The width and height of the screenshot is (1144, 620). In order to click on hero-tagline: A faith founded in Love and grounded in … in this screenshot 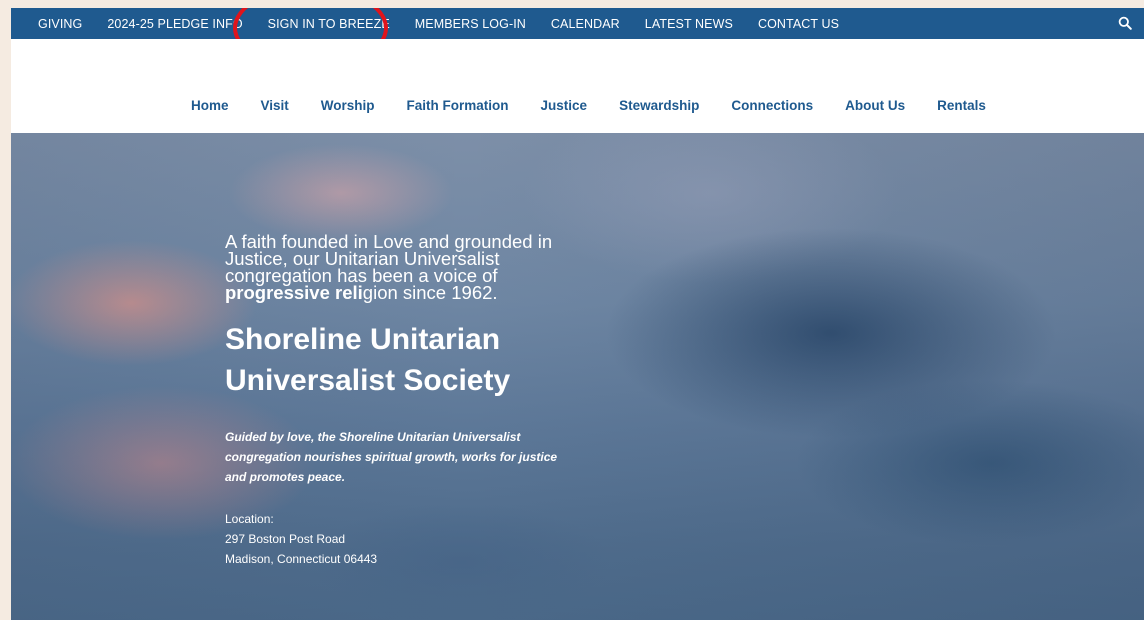, I will do `click(405, 267)`.